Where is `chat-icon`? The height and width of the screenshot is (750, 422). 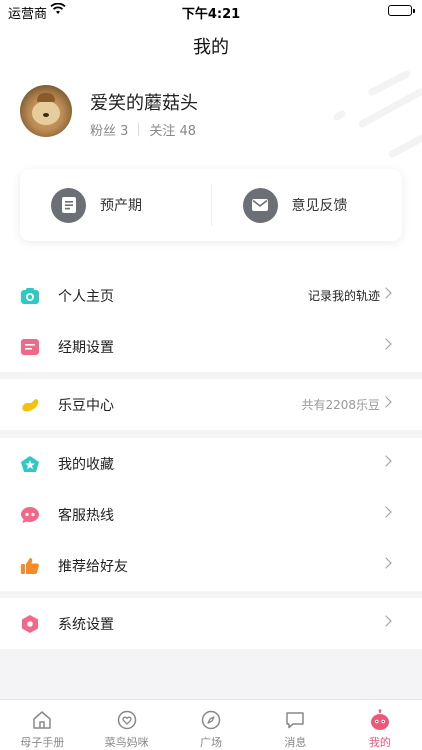 chat-icon is located at coordinates (295, 720).